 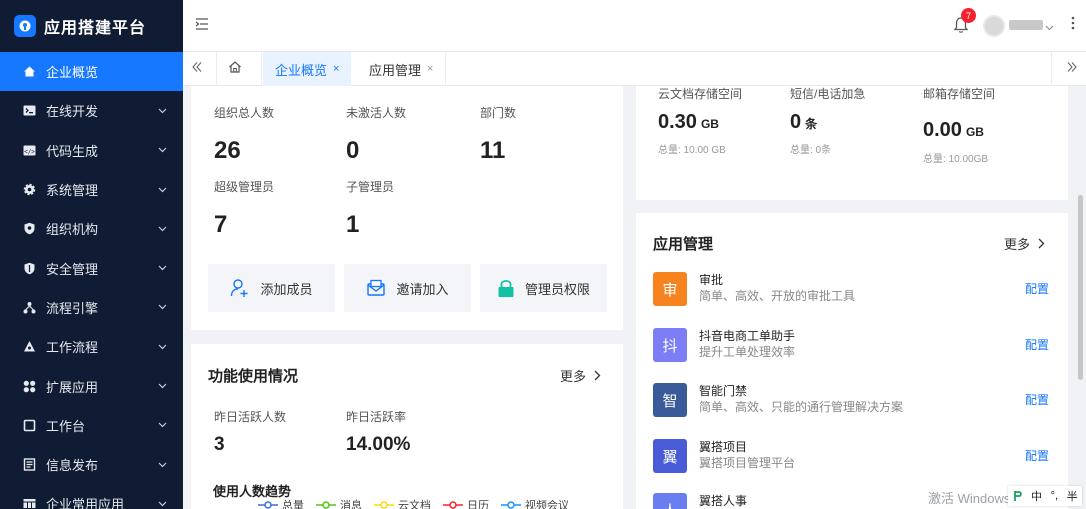 What do you see at coordinates (91, 150) in the screenshot?
I see `sidebar-item-codegen: </> 代码生成` at bounding box center [91, 150].